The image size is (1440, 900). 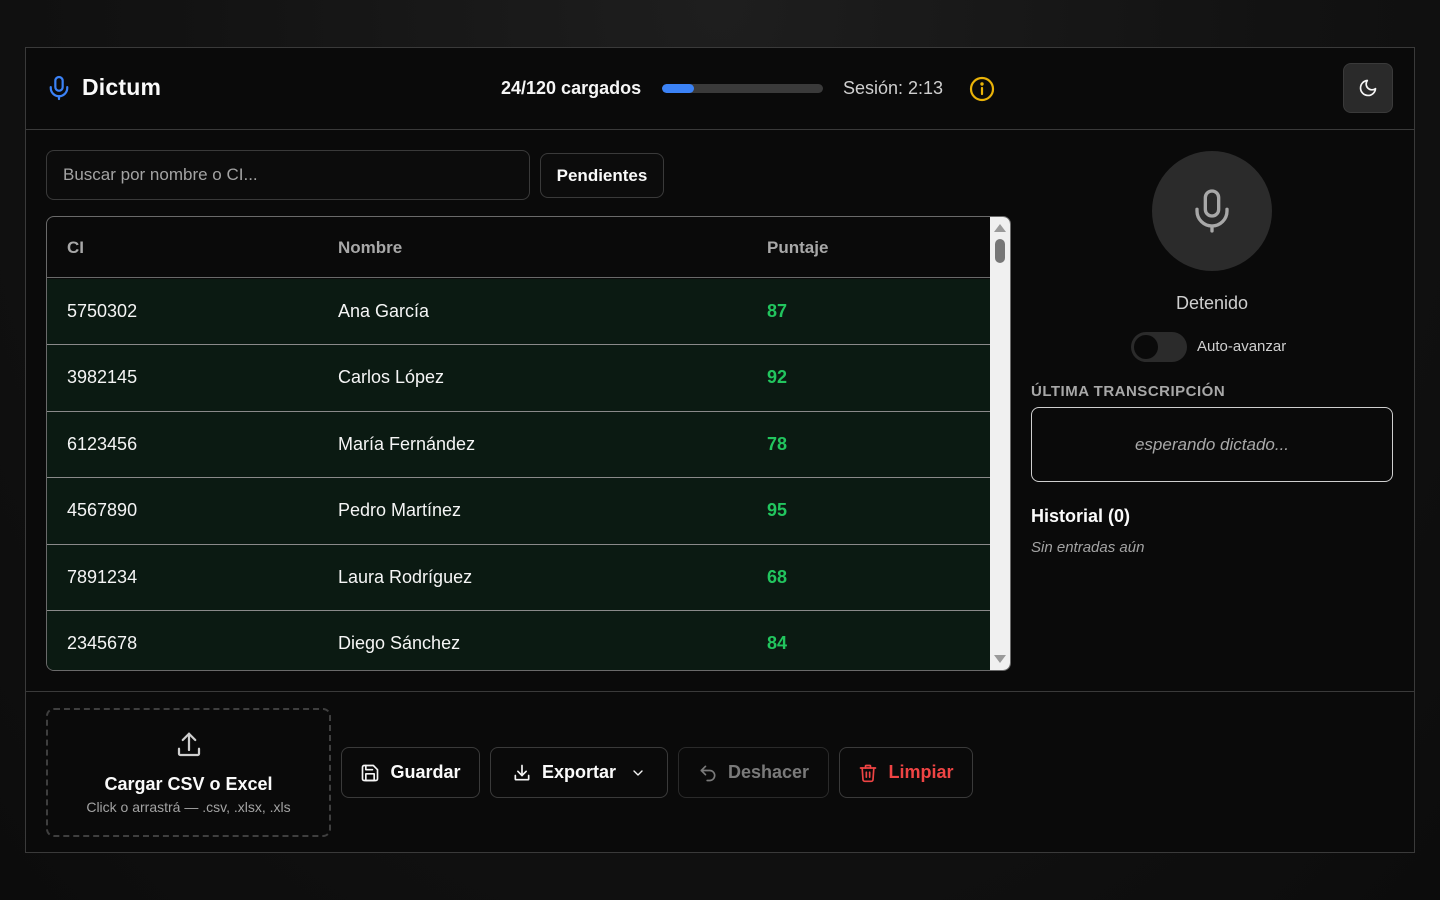 I want to click on load-progress-bar, so click(x=742, y=88).